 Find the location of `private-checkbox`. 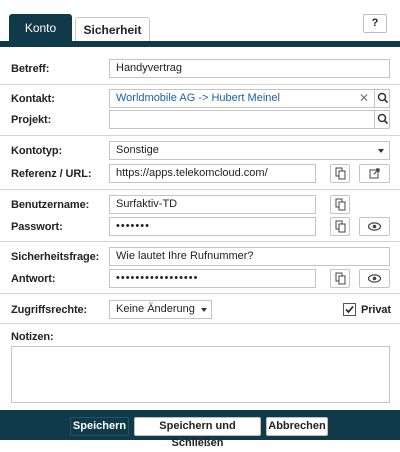

private-checkbox is located at coordinates (349, 309).